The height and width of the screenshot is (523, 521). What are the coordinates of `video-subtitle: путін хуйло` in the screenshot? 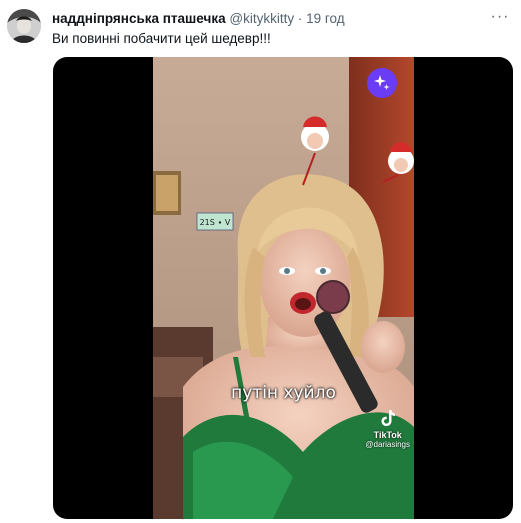 It's located at (283, 393).